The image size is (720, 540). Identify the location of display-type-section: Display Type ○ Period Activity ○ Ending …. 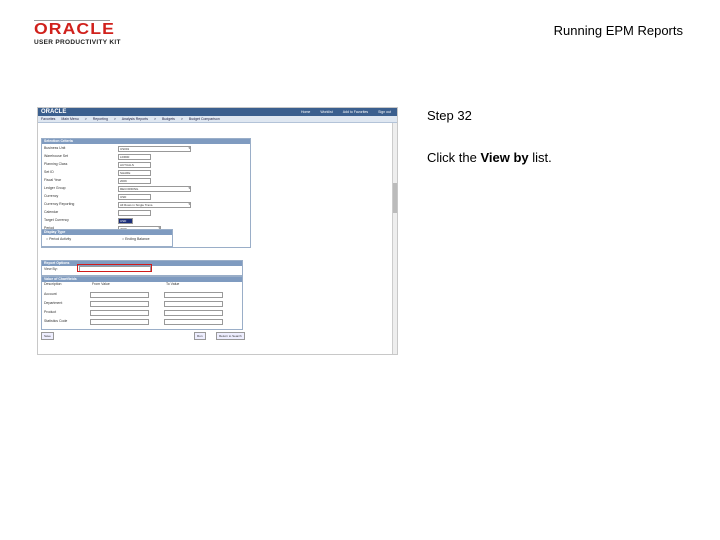
(107, 238).